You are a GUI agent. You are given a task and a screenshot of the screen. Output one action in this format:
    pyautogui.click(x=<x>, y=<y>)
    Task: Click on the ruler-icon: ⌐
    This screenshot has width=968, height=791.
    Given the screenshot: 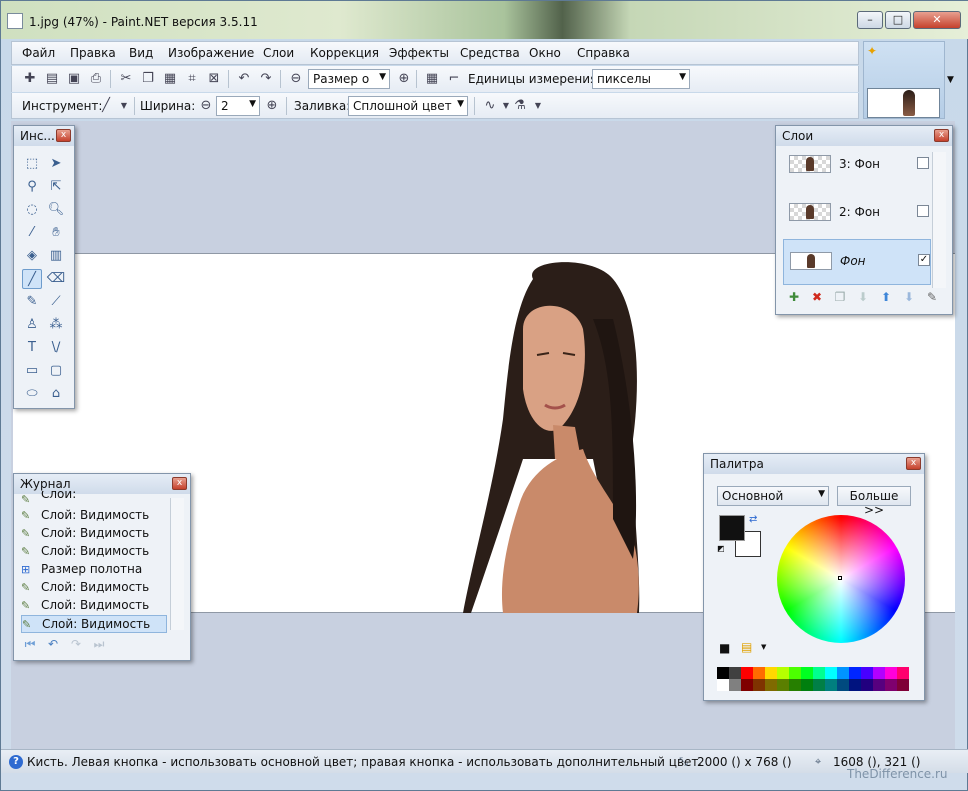 What is the action you would take?
    pyautogui.click(x=454, y=79)
    